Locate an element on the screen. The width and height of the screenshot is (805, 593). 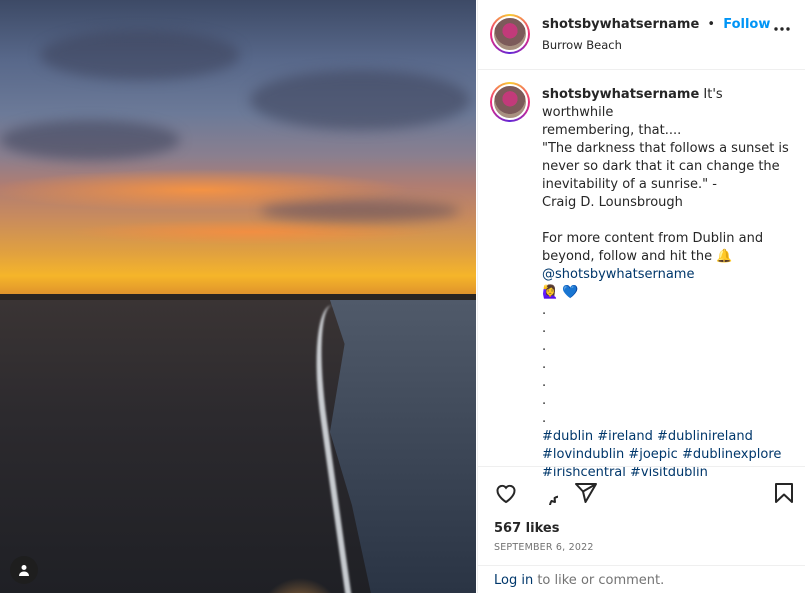
more-options-button is located at coordinates (782, 29).